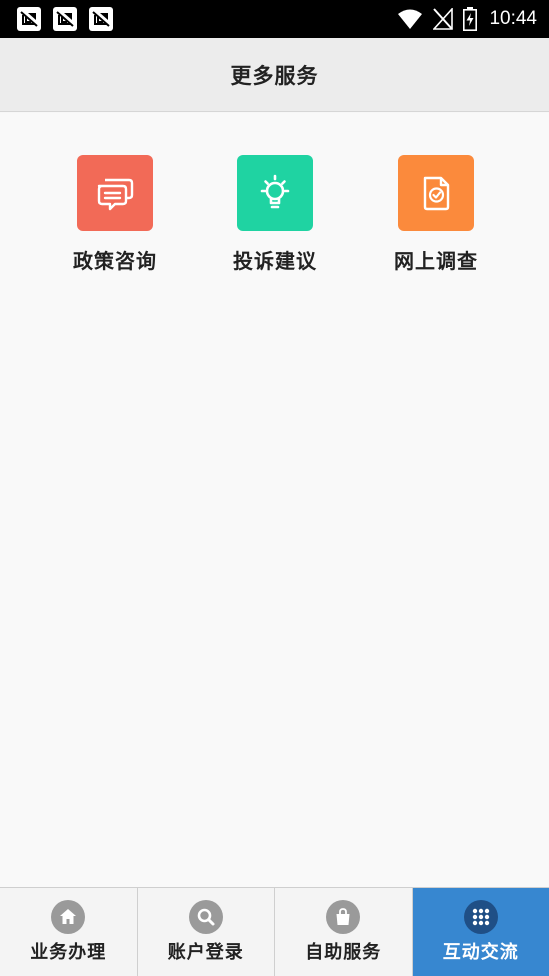 This screenshot has height=976, width=549. Describe the element at coordinates (205, 917) in the screenshot. I see `search-icon` at that location.